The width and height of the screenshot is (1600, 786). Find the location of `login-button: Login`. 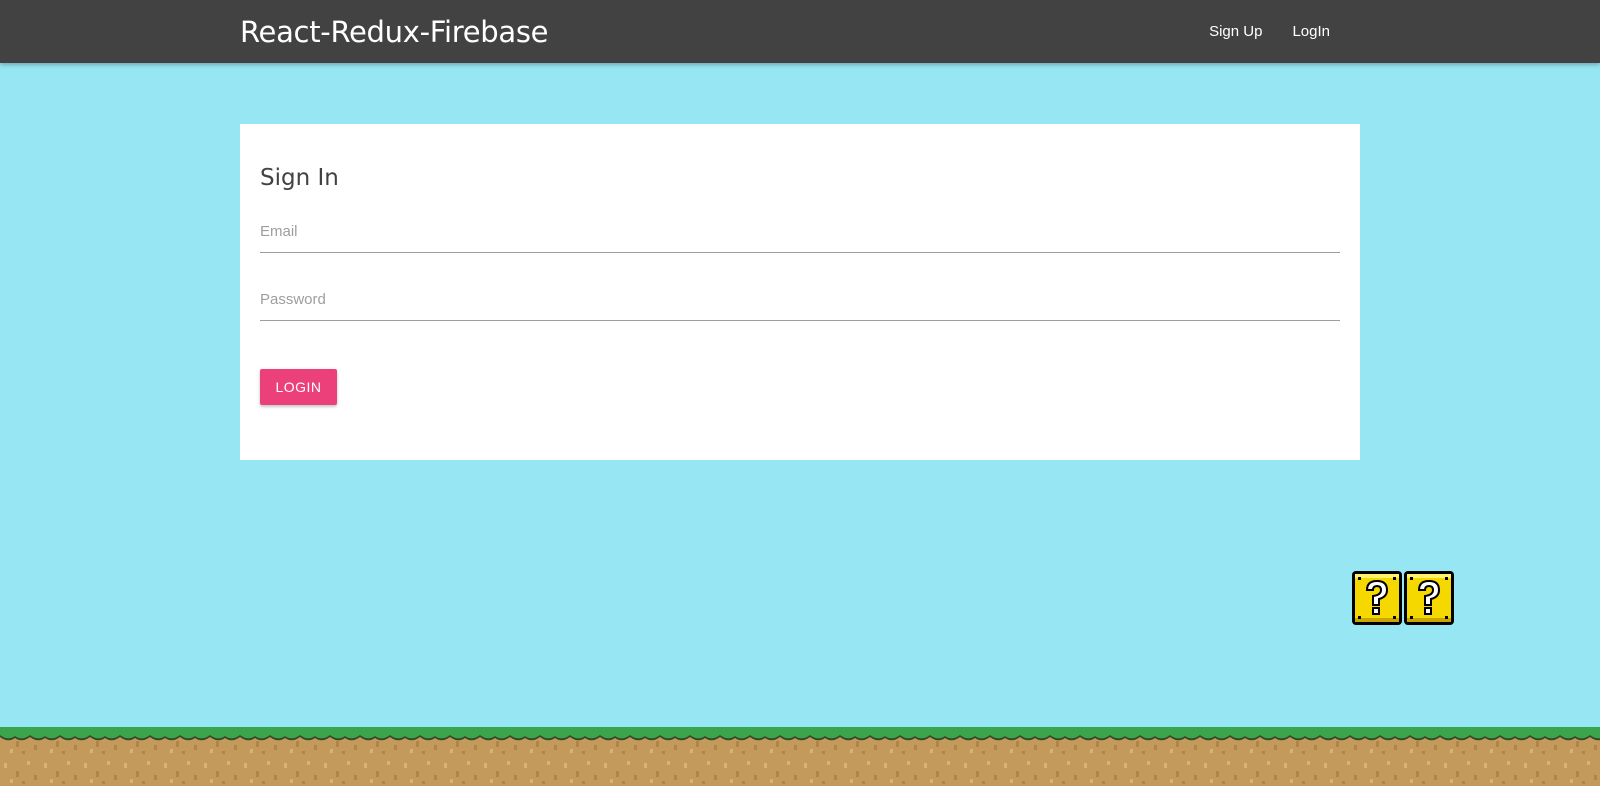

login-button: Login is located at coordinates (298, 387).